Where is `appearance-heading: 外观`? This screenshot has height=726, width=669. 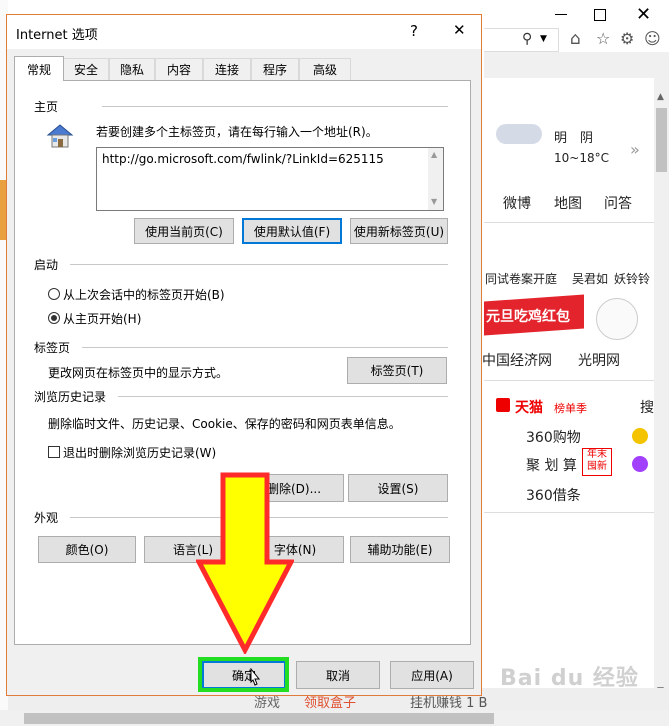
appearance-heading: 外观 is located at coordinates (46, 518).